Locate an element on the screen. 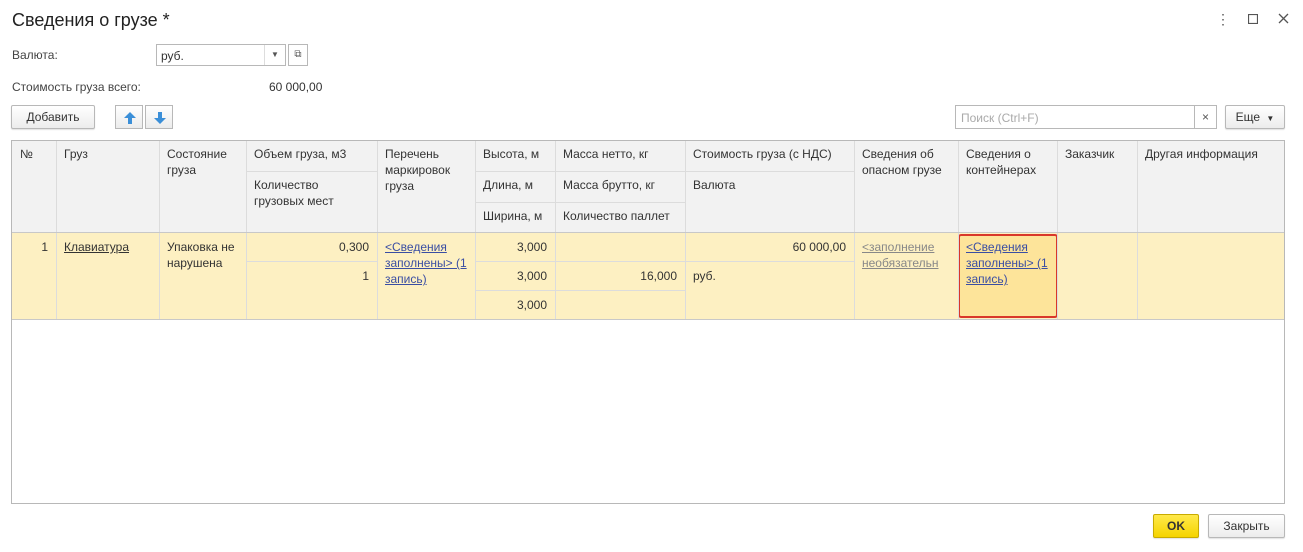  header-places: Количество грузовых мест is located at coordinates (311, 193).